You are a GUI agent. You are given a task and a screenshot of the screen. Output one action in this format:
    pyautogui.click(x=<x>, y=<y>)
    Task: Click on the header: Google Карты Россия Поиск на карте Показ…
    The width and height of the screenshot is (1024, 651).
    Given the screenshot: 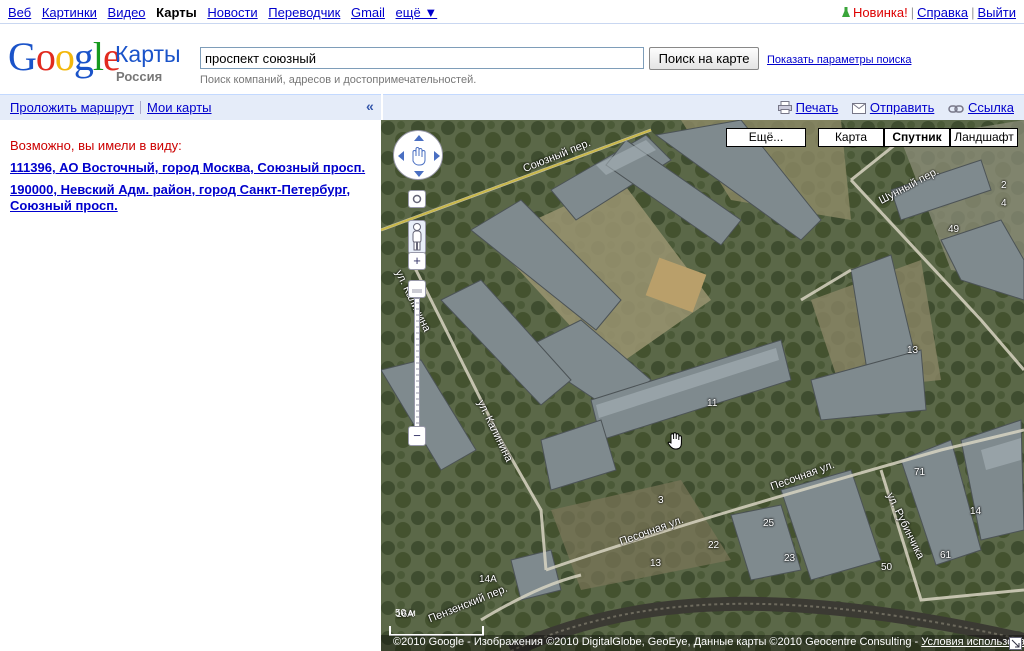 What is the action you would take?
    pyautogui.click(x=512, y=59)
    